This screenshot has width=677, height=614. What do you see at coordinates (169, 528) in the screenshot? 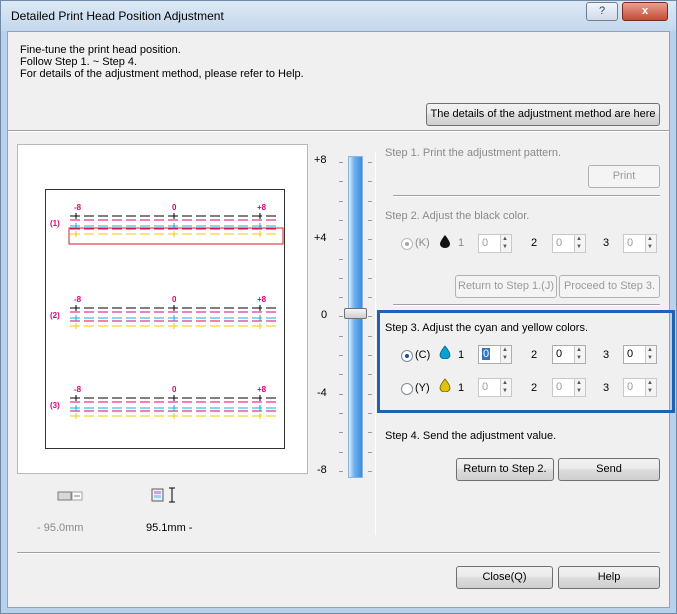
I see `right-offset-value: 95.1mm -` at bounding box center [169, 528].